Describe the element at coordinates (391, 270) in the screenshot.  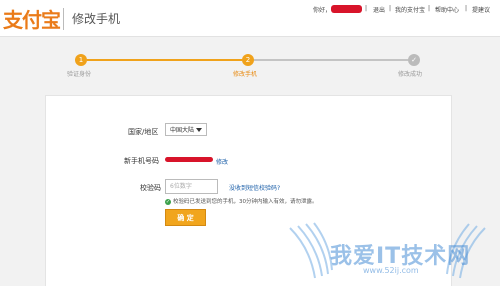
I see `watermark-url: www.52ij.com` at that location.